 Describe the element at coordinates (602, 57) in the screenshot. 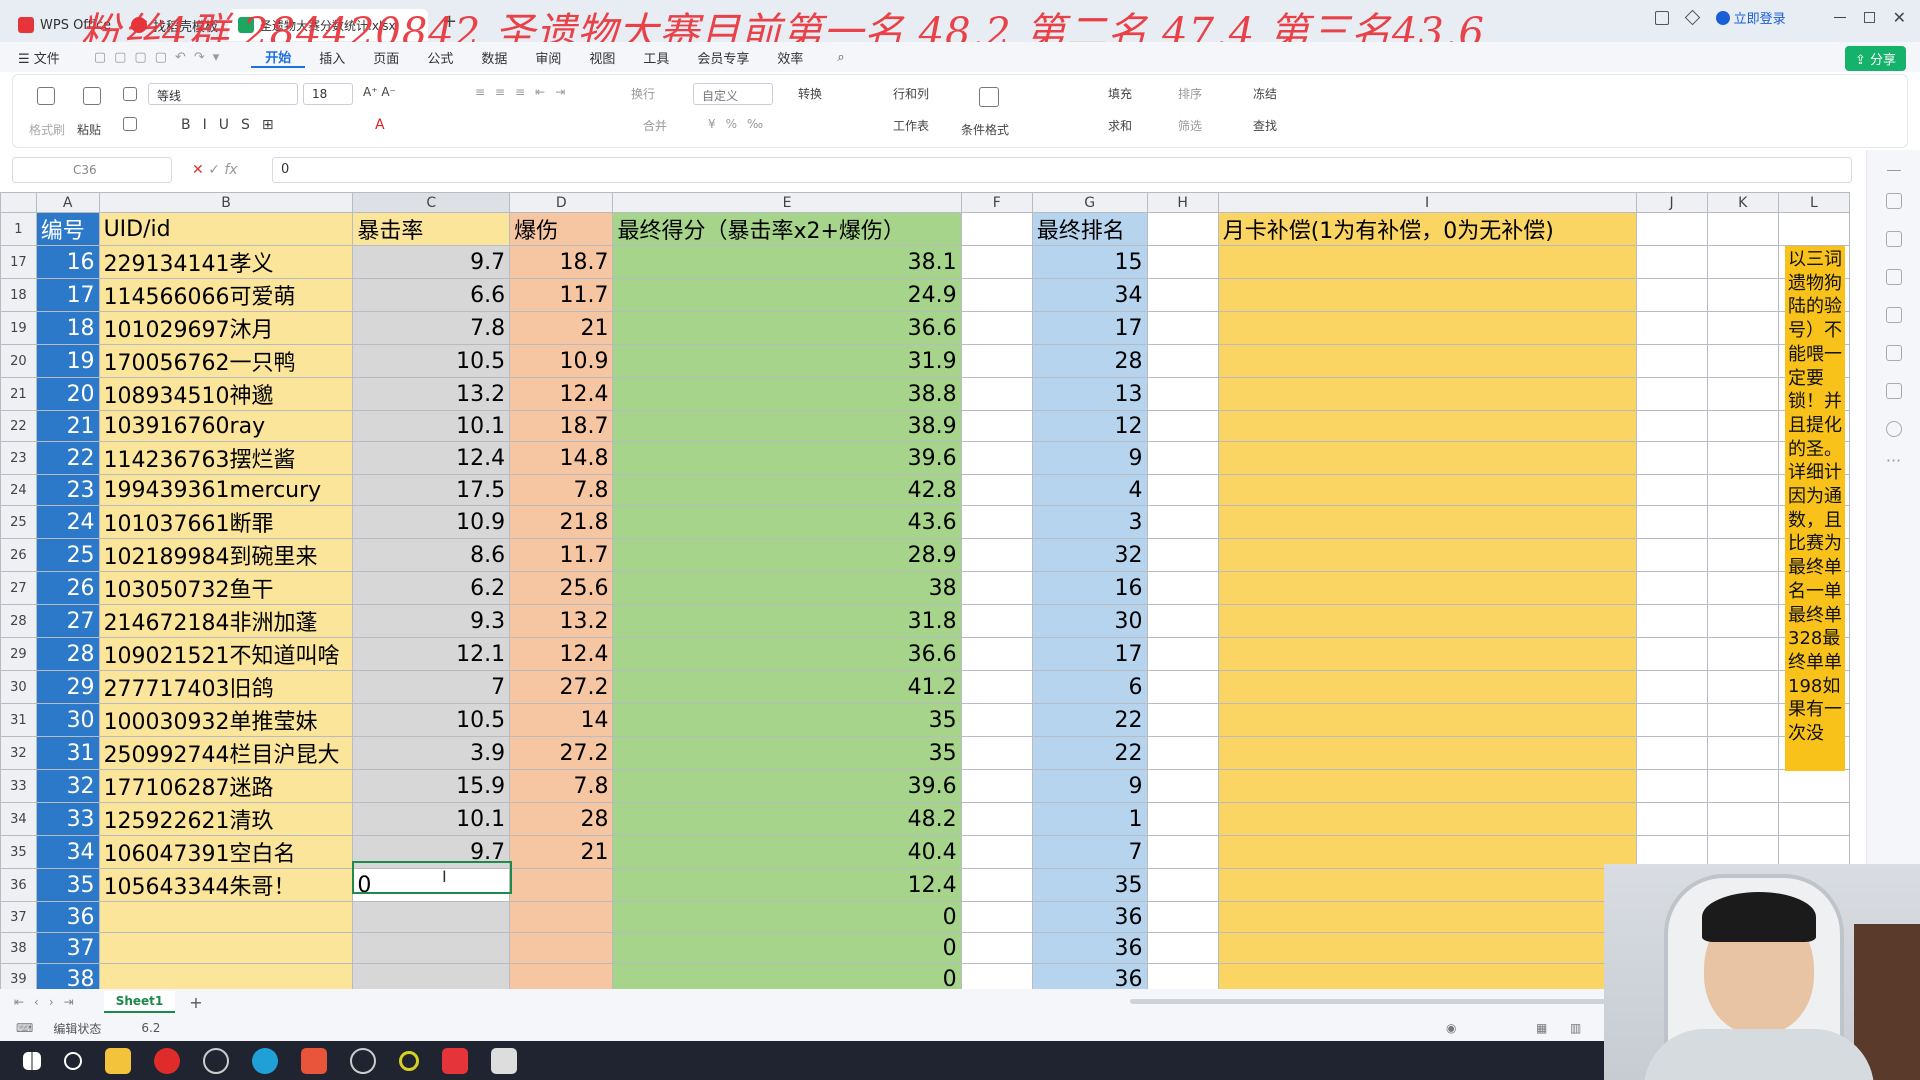

I see `menu-item-view: 视图` at that location.